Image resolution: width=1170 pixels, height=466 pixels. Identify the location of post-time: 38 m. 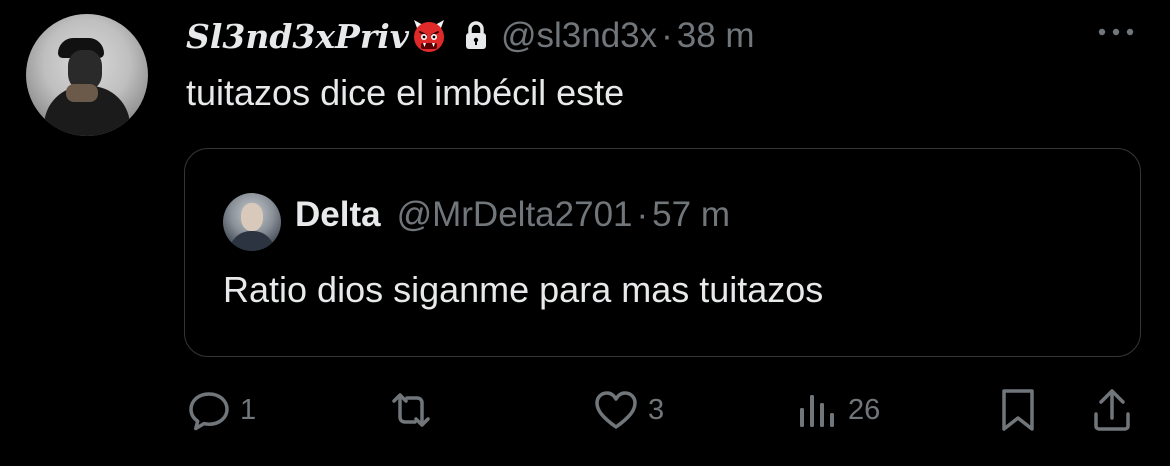
(716, 36).